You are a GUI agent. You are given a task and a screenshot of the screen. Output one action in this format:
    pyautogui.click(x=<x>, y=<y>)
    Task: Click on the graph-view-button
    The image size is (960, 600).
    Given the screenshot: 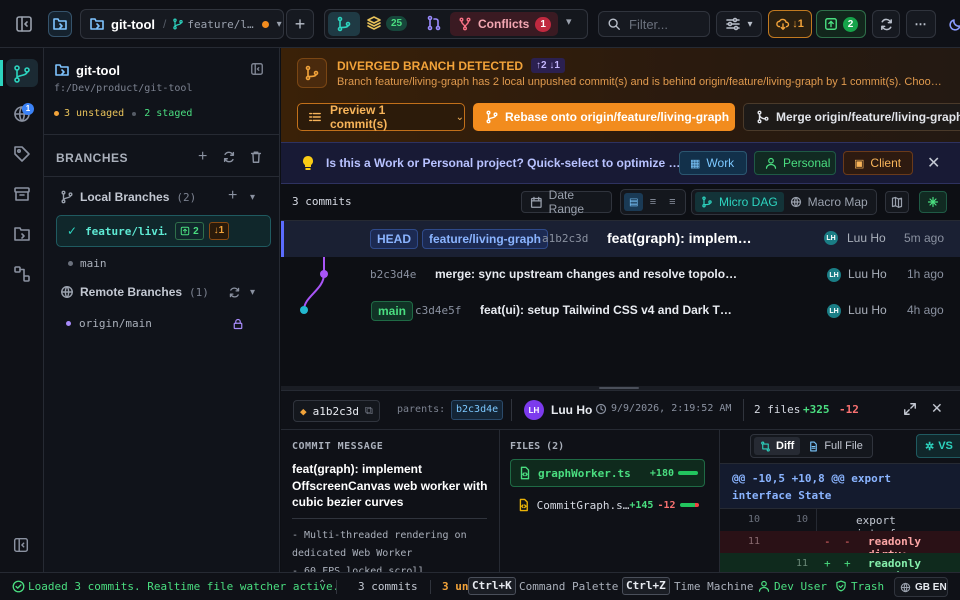 What is the action you would take?
    pyautogui.click(x=344, y=24)
    